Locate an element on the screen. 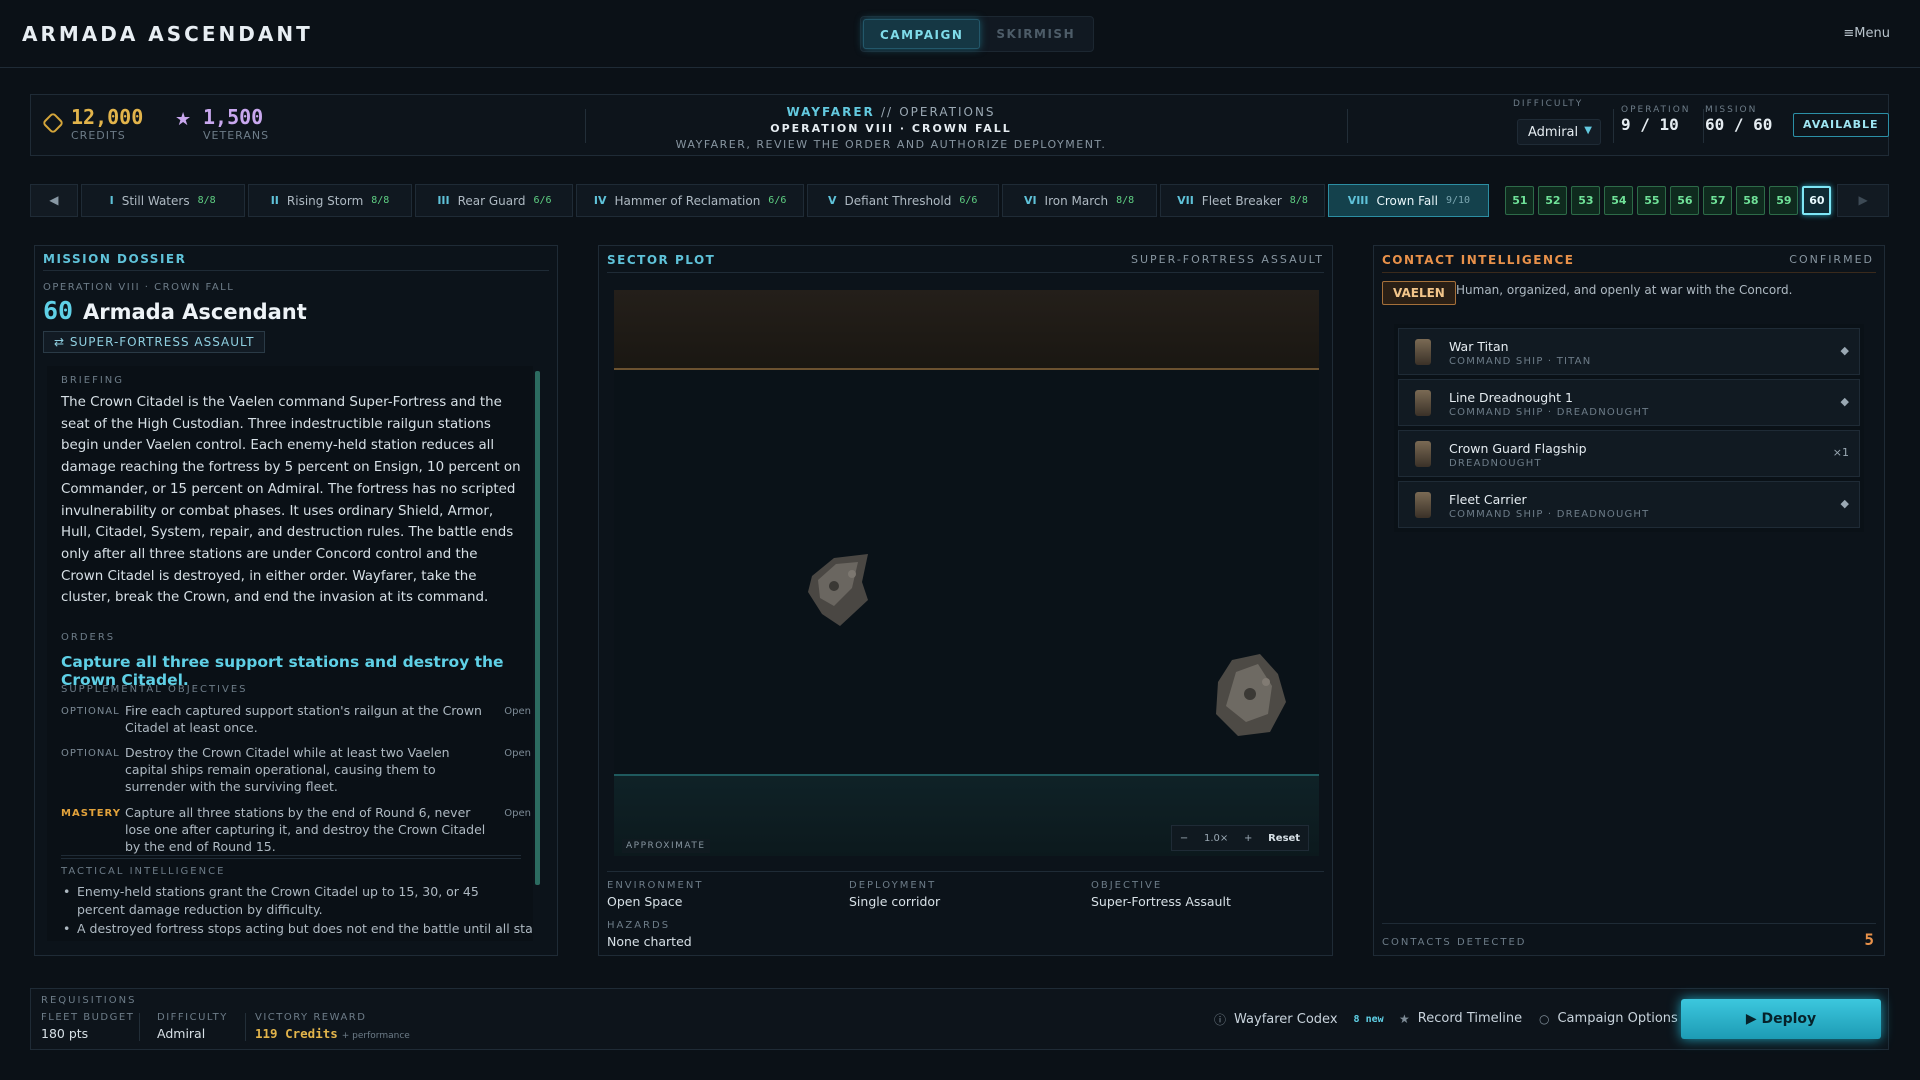 Image resolution: width=1920 pixels, height=1080 pixels. mission-button: 52 is located at coordinates (1553, 200).